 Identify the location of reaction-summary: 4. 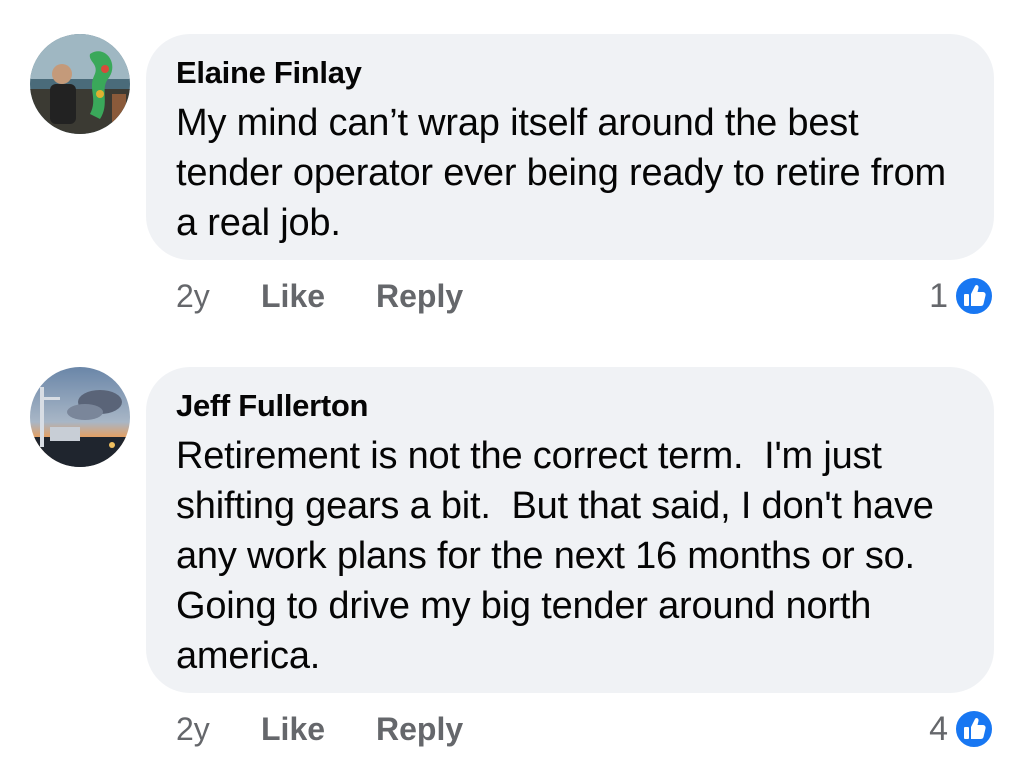
(961, 729).